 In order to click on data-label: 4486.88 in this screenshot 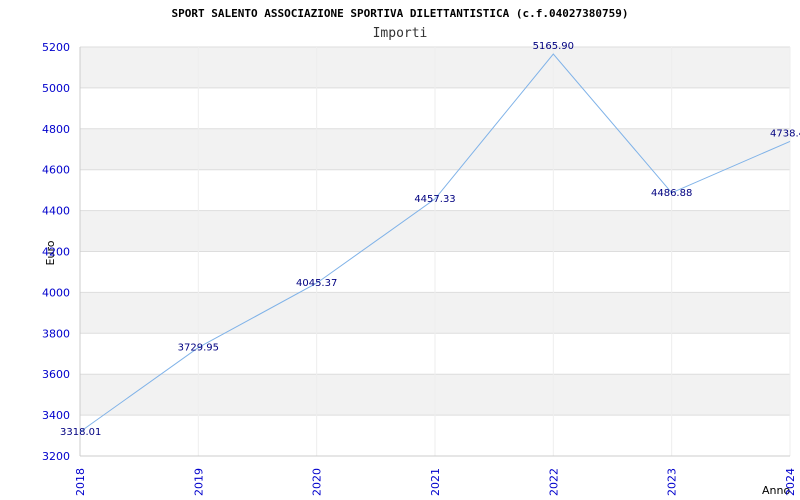, I will do `click(671, 193)`.